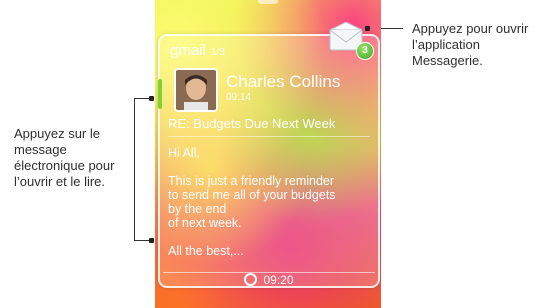 The height and width of the screenshot is (308, 555). Describe the element at coordinates (283, 82) in the screenshot. I see `sender-name: Charles Collins` at that location.